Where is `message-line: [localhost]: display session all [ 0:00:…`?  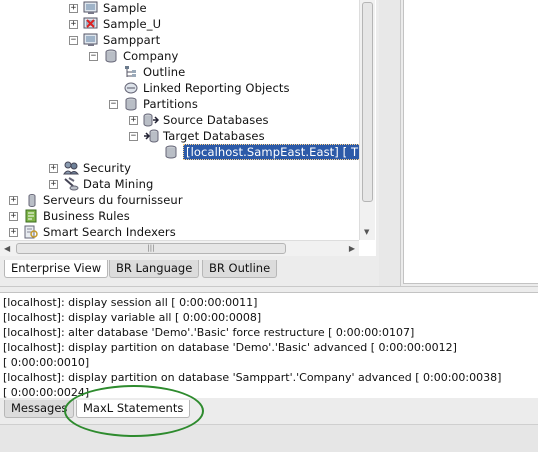
message-line: [localhost]: display session all [ 0:00:… is located at coordinates (130, 302).